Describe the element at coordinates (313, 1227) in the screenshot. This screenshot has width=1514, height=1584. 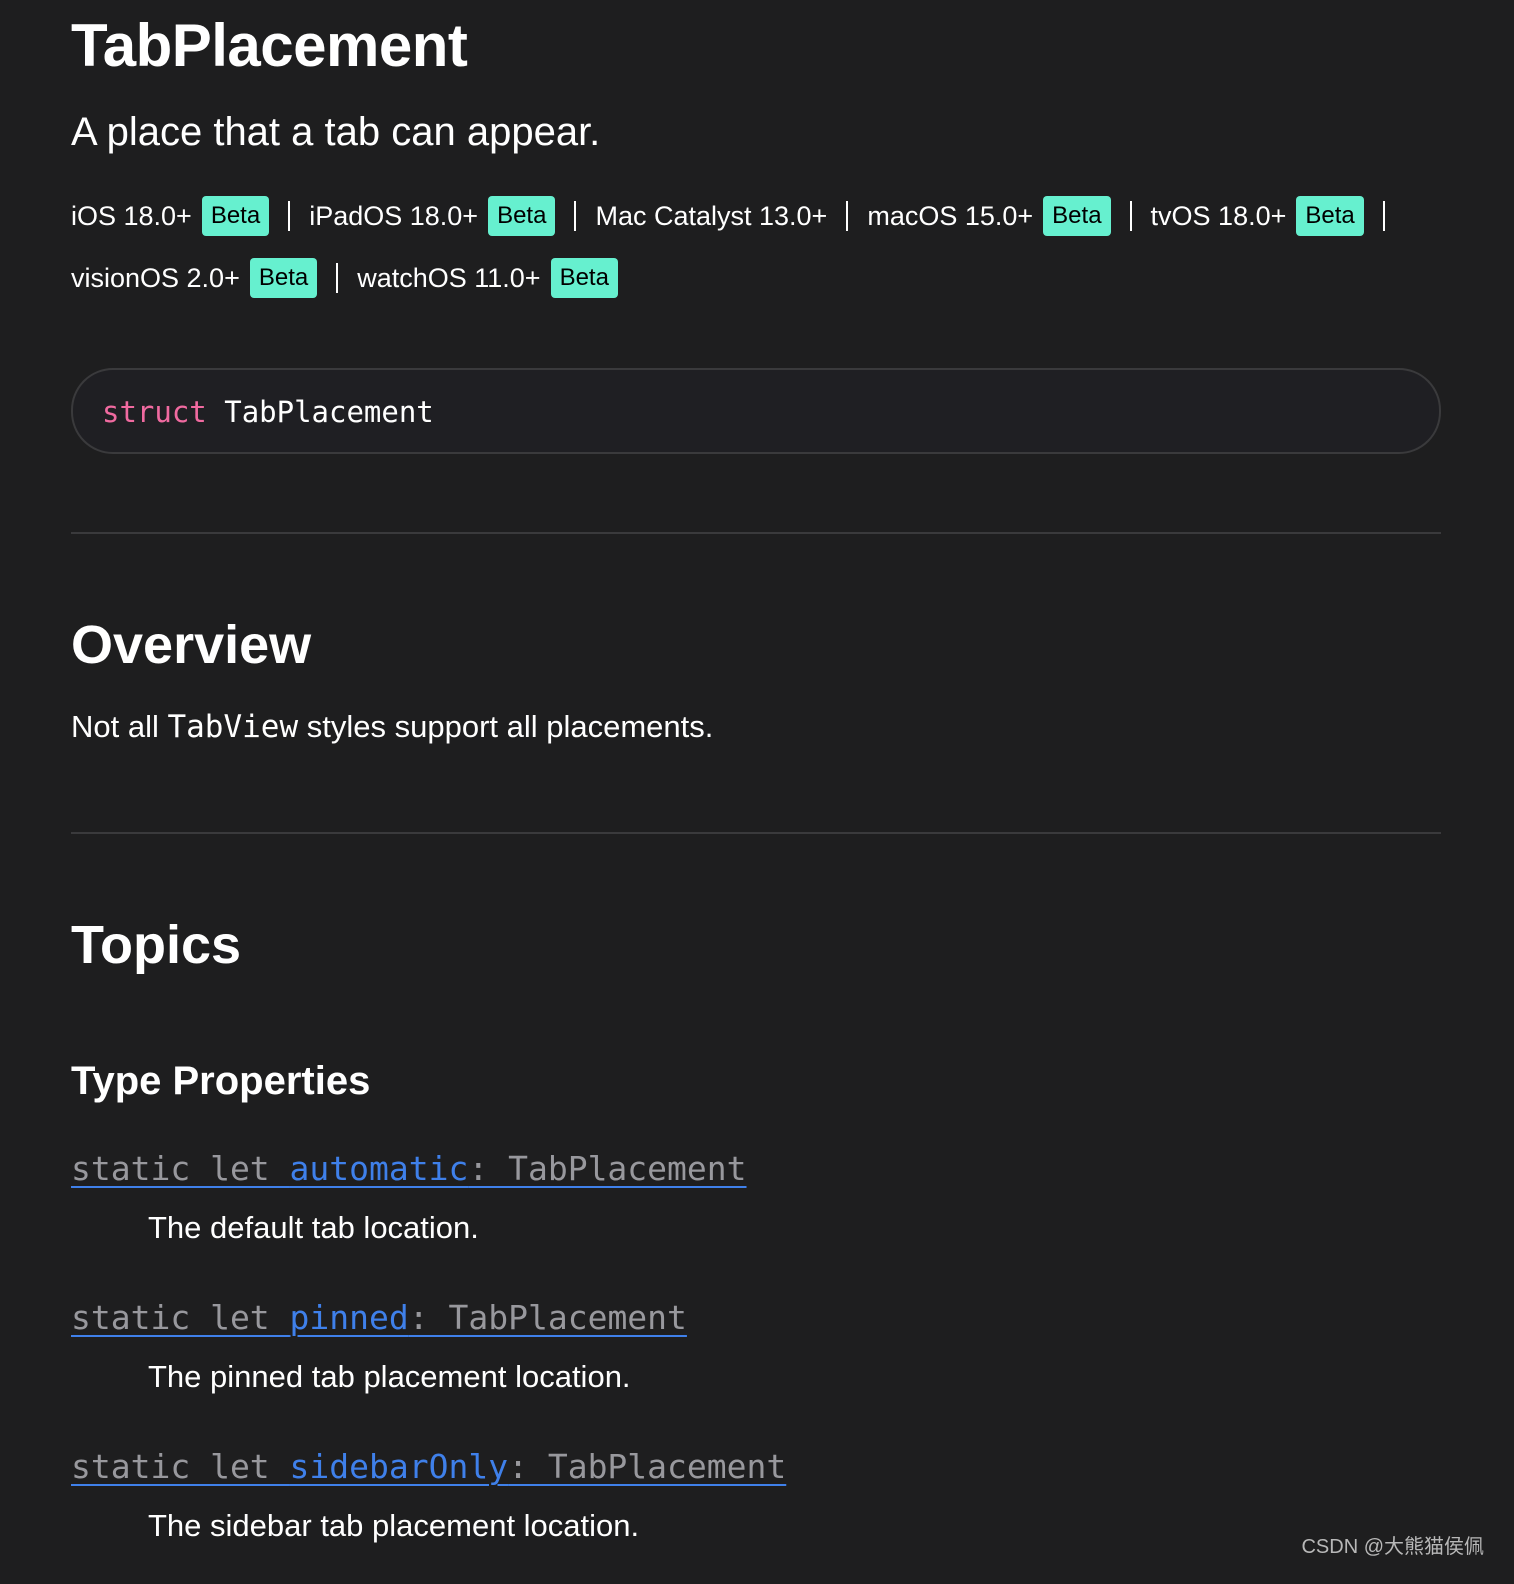
I see `topic-description: The default tab location.` at that location.